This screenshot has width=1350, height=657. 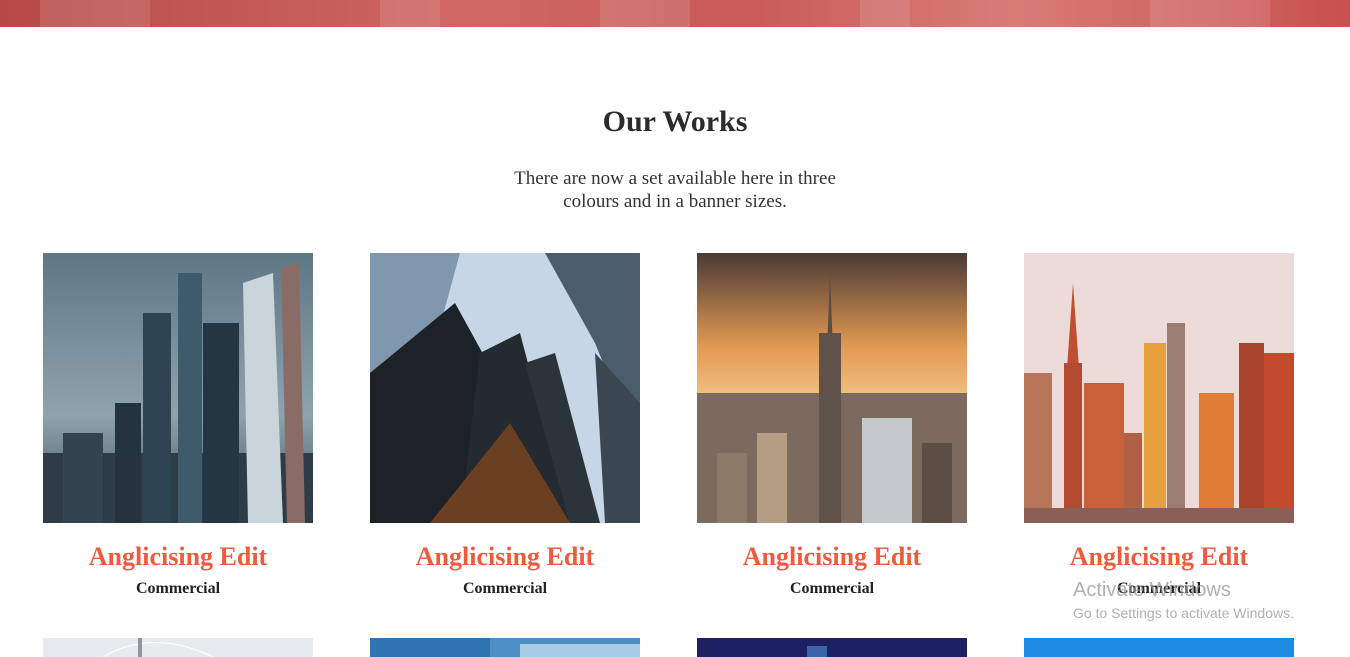 I want to click on watermark-text: Go to Settings to activate Windows., so click(x=1183, y=613).